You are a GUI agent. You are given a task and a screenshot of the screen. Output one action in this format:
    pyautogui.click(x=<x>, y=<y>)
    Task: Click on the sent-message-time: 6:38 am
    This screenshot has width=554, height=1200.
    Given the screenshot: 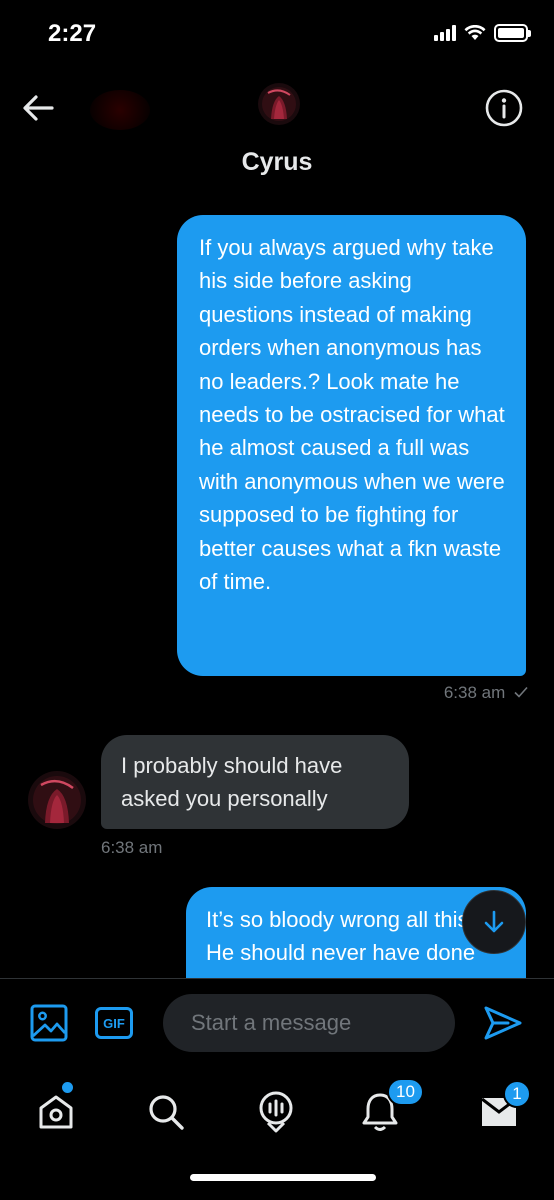 What is the action you would take?
    pyautogui.click(x=474, y=692)
    